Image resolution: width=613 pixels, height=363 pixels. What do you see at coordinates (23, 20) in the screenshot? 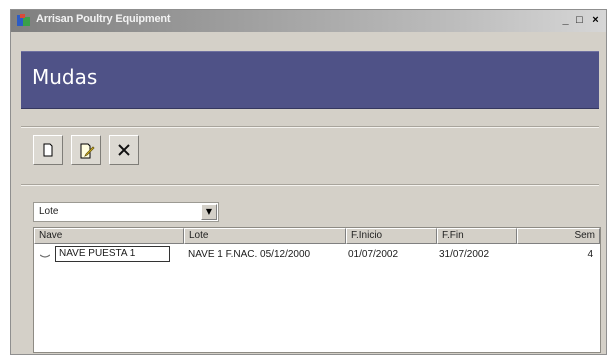
I see `app-icon` at bounding box center [23, 20].